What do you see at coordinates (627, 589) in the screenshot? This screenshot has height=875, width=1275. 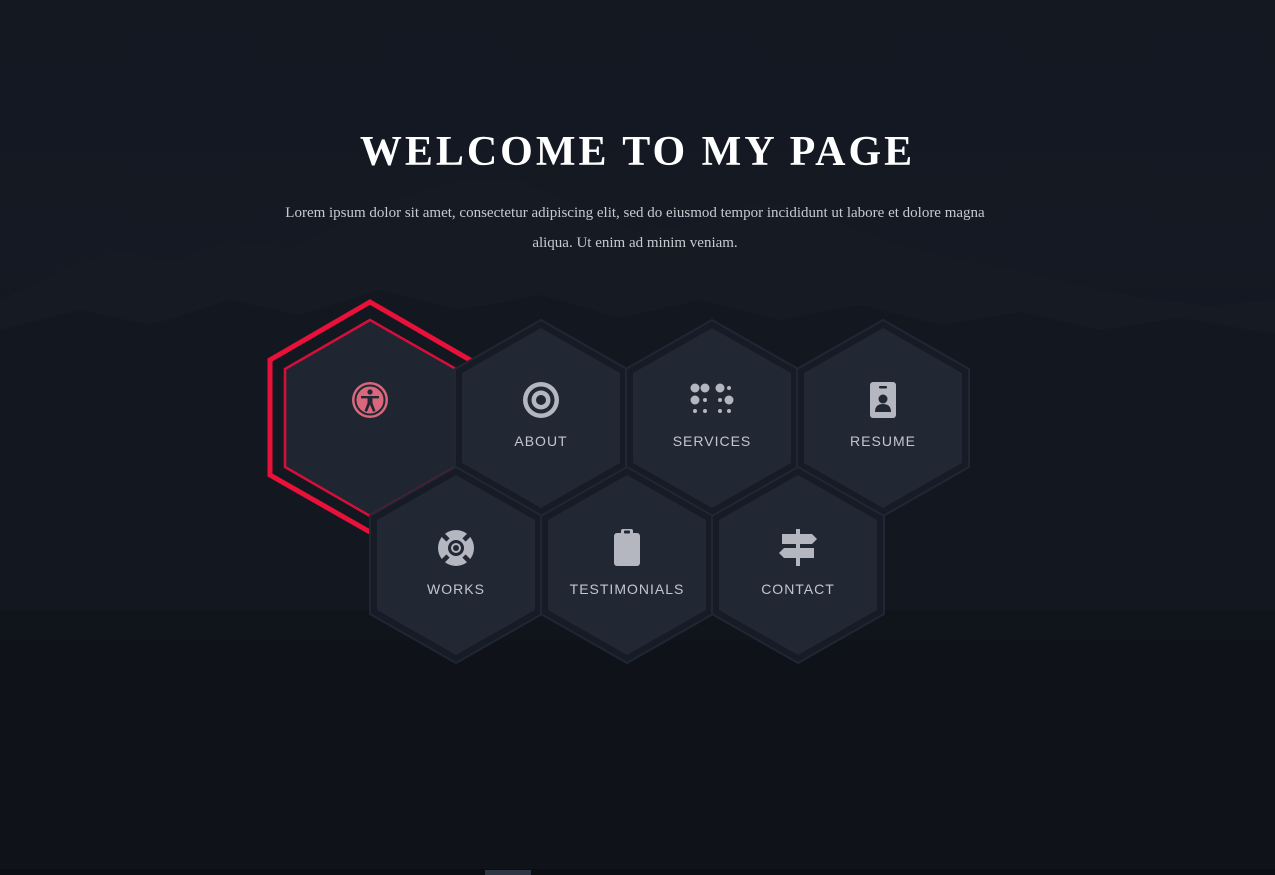 I see `nav-label-testimonials: TESTIMONIALS` at bounding box center [627, 589].